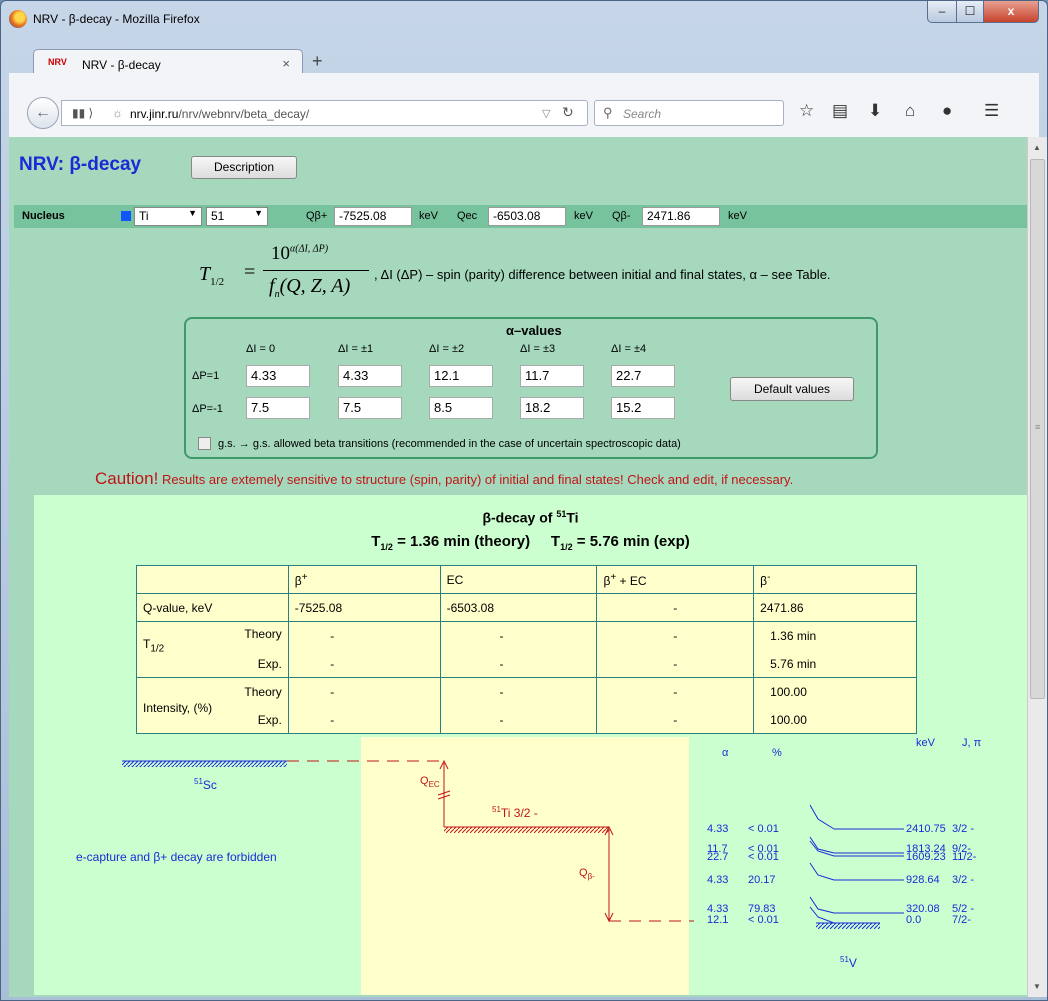 The width and height of the screenshot is (1048, 1001). What do you see at coordinates (300, 253) in the screenshot?
I see `formula-numerator: 10α(ΔI, ΔP)` at bounding box center [300, 253].